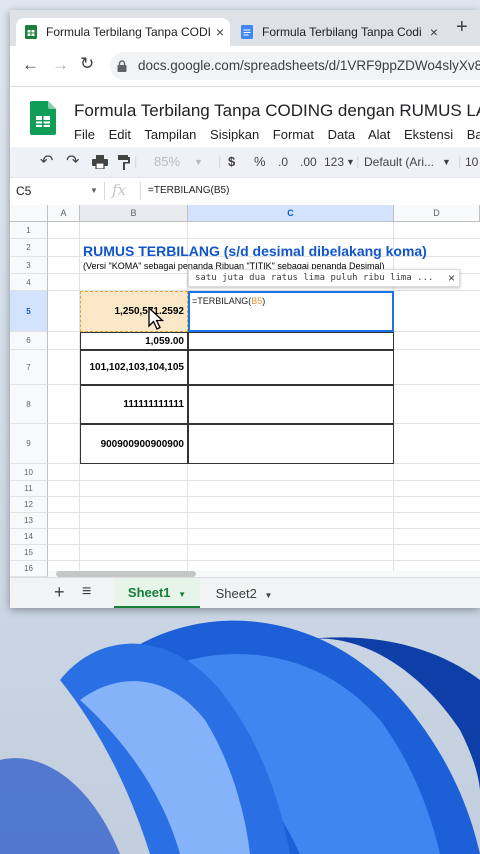 Image resolution: width=480 pixels, height=854 pixels. Describe the element at coordinates (170, 134) in the screenshot. I see `menu-view: Tampilan` at that location.